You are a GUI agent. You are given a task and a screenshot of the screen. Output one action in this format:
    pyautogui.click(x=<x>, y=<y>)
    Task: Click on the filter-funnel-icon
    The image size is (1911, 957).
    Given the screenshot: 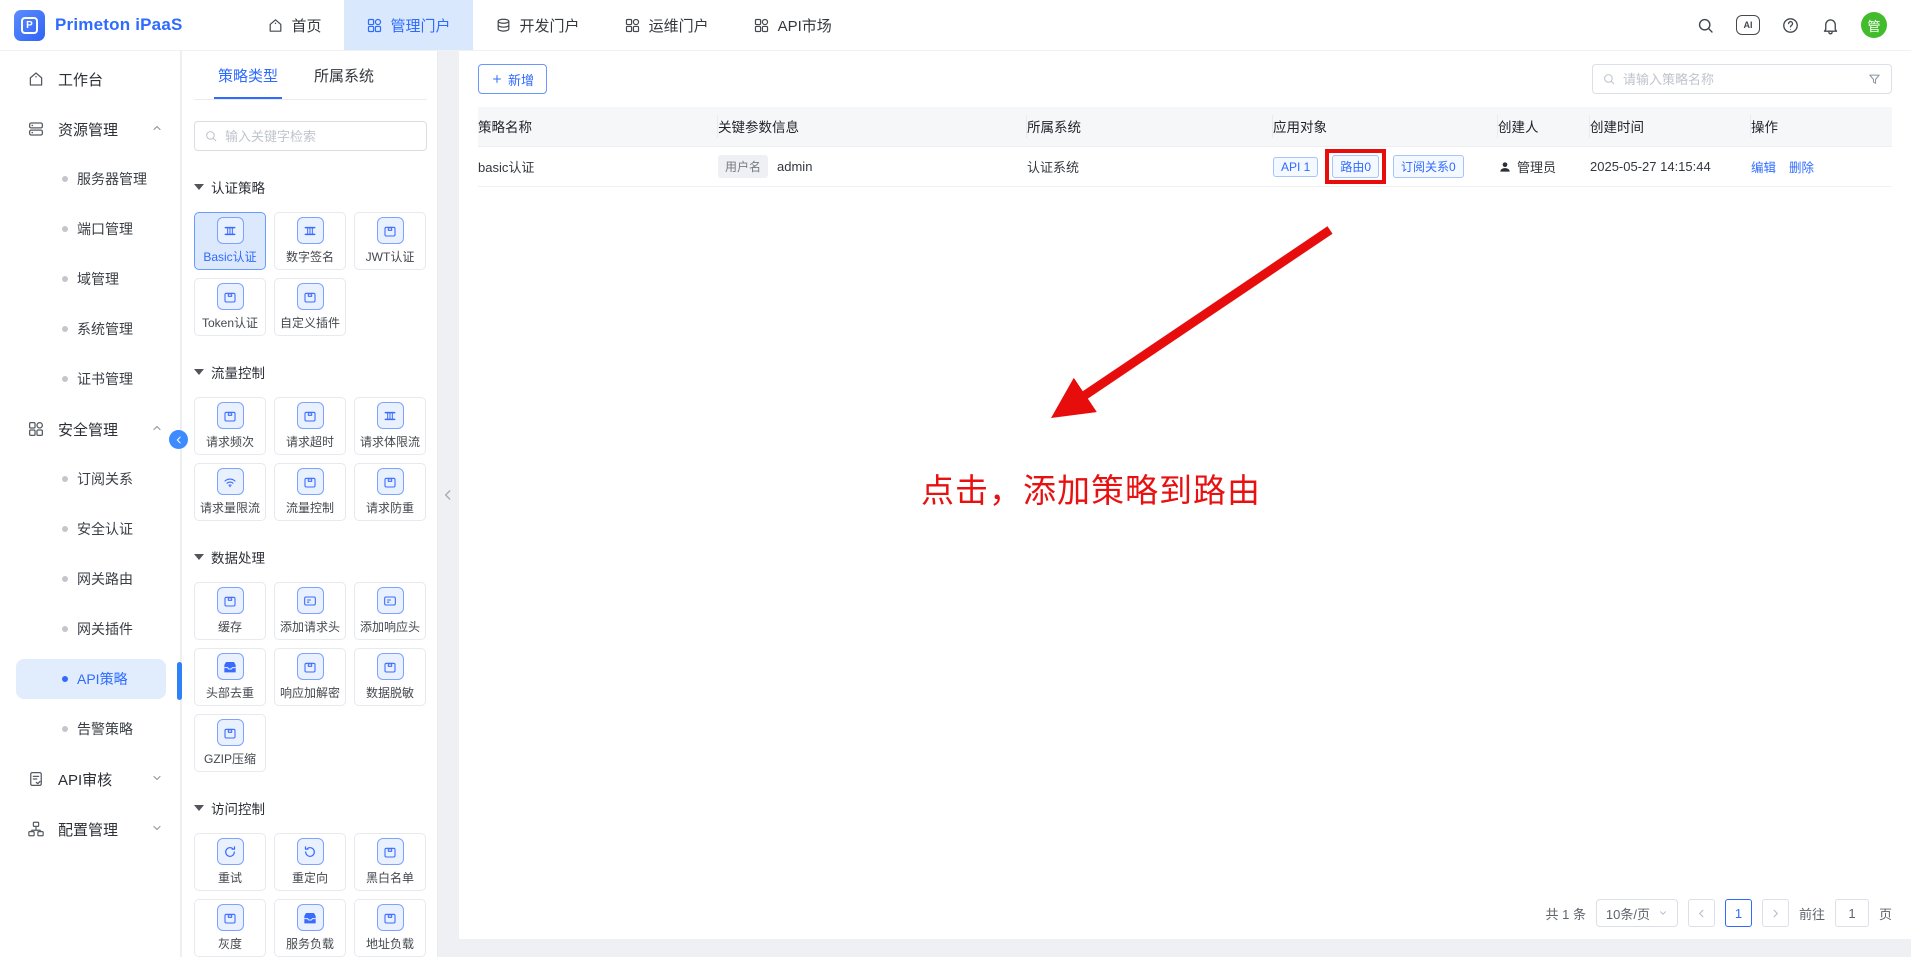 What is the action you would take?
    pyautogui.click(x=1874, y=79)
    